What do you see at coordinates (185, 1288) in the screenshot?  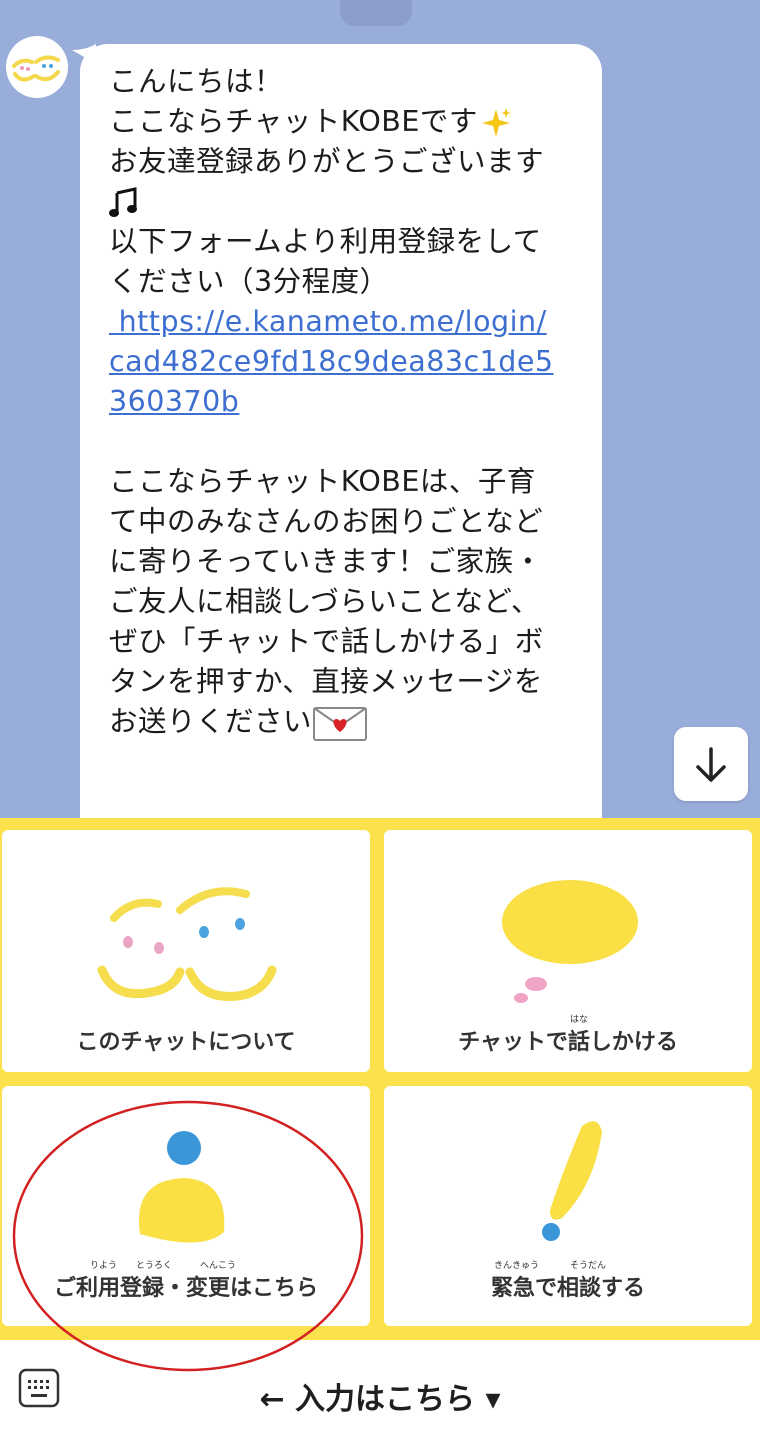 I see `menu-label-register: ご利用登録・変更はこちら` at bounding box center [185, 1288].